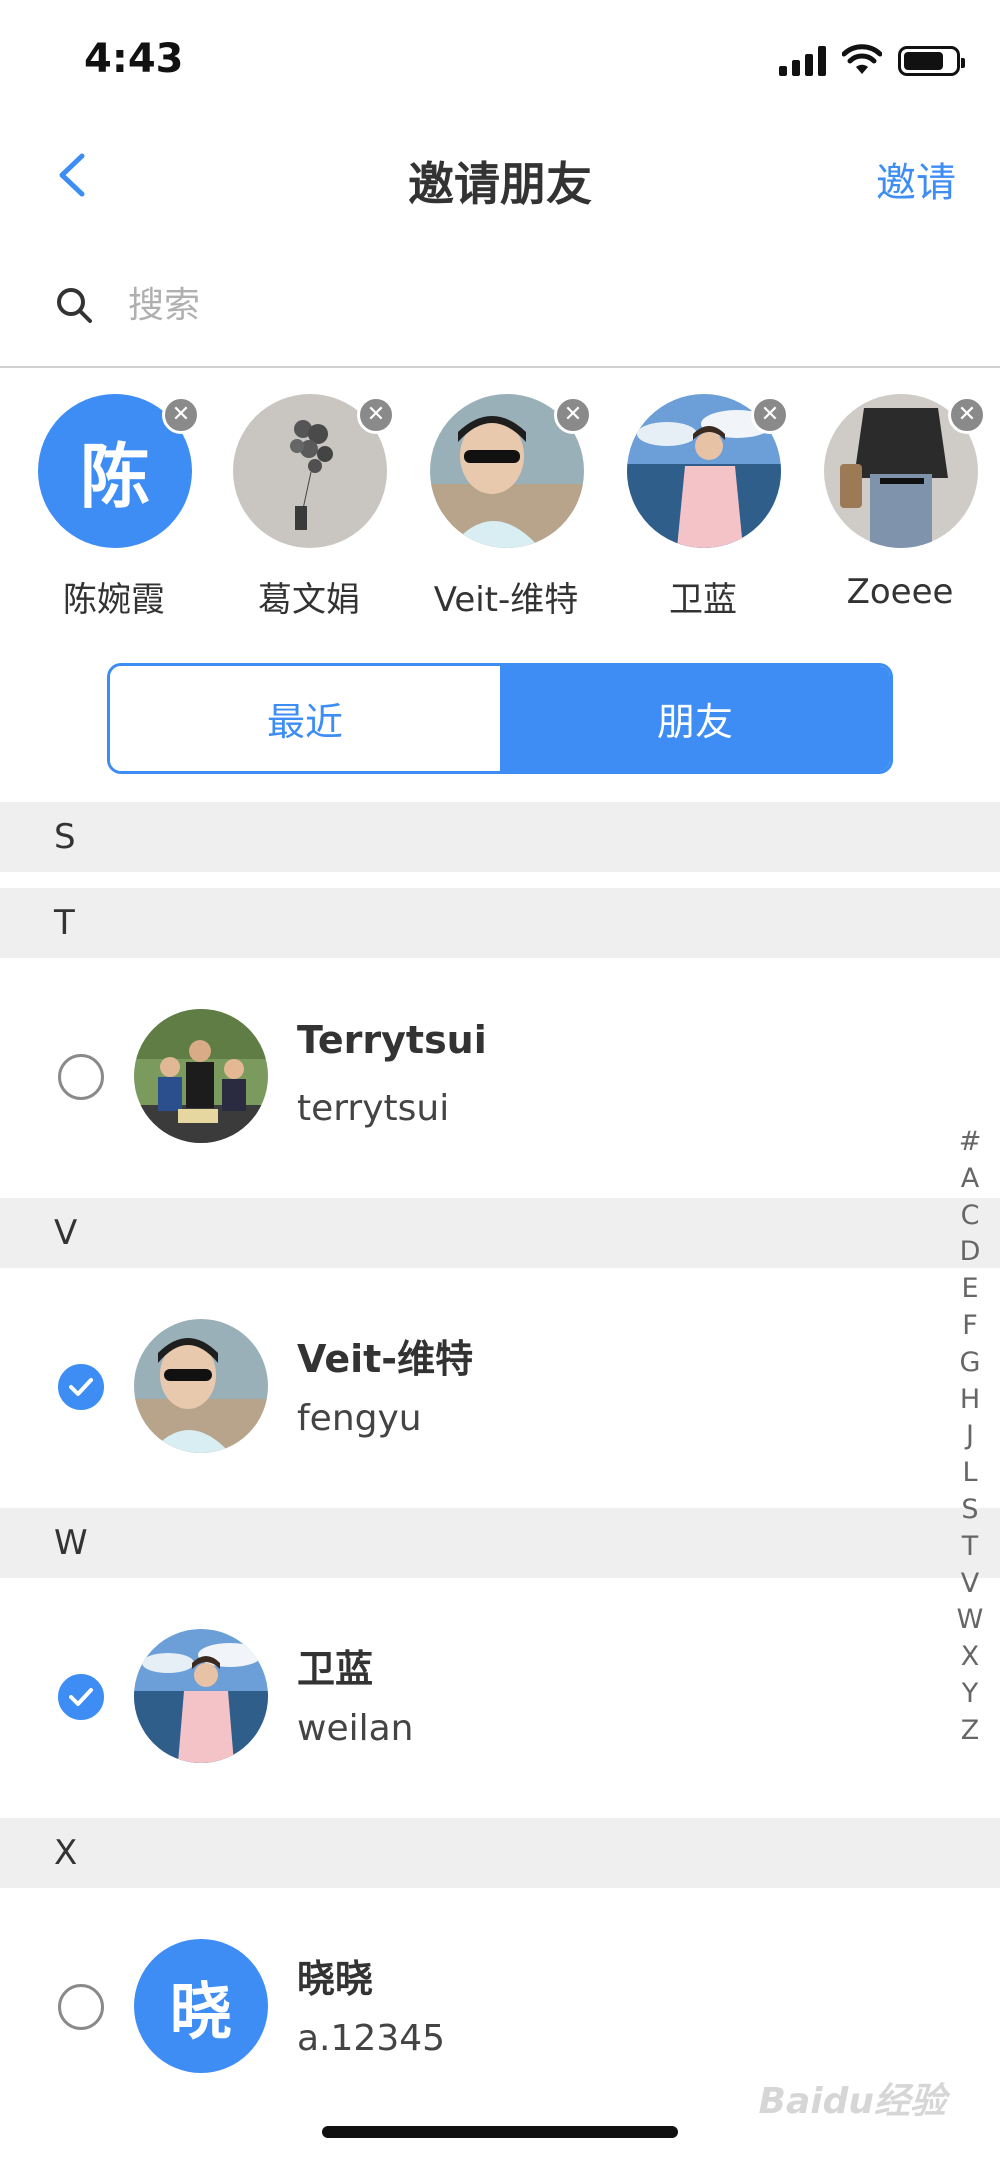 This screenshot has height=2165, width=1000. What do you see at coordinates (500, 923) in the screenshot?
I see `section-header-t: T` at bounding box center [500, 923].